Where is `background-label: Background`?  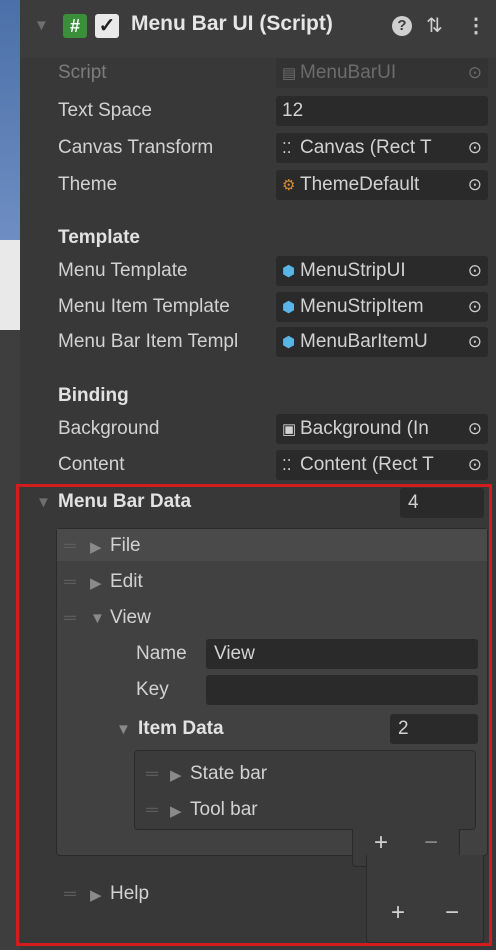 background-label: Background is located at coordinates (109, 428).